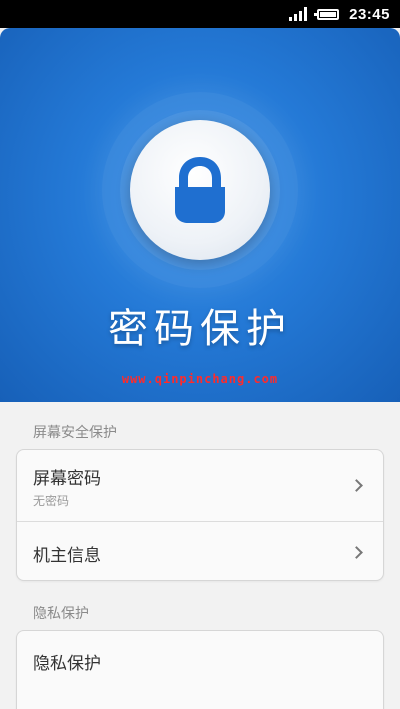 The image size is (400, 709). I want to click on signal-icon, so click(298, 14).